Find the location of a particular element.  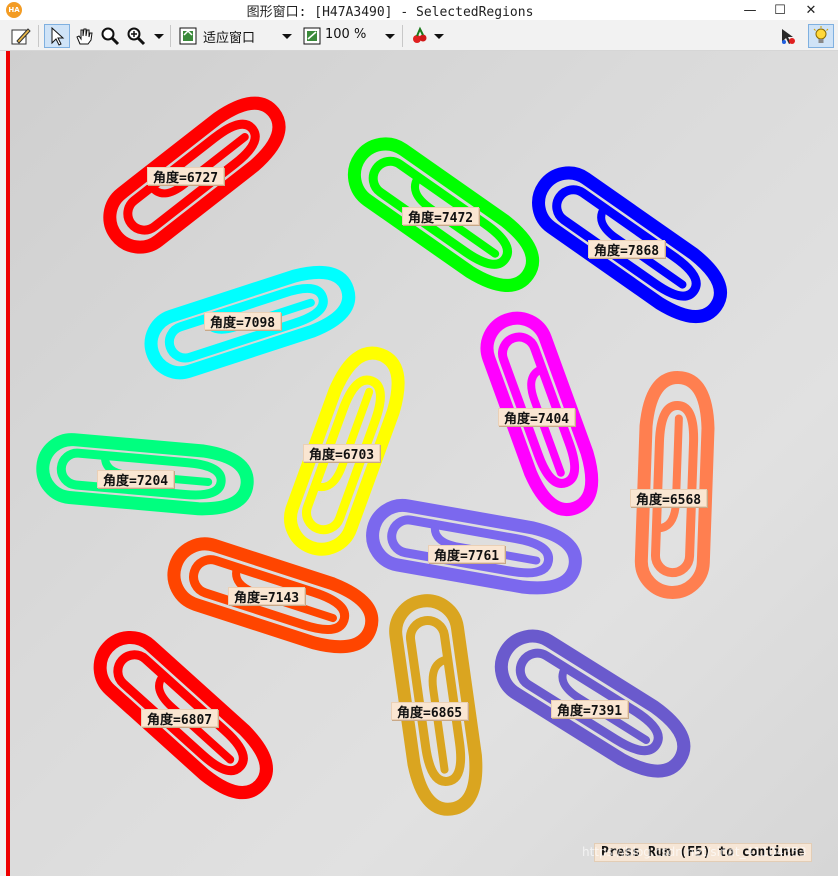

inspect-icon is located at coordinates (788, 36).